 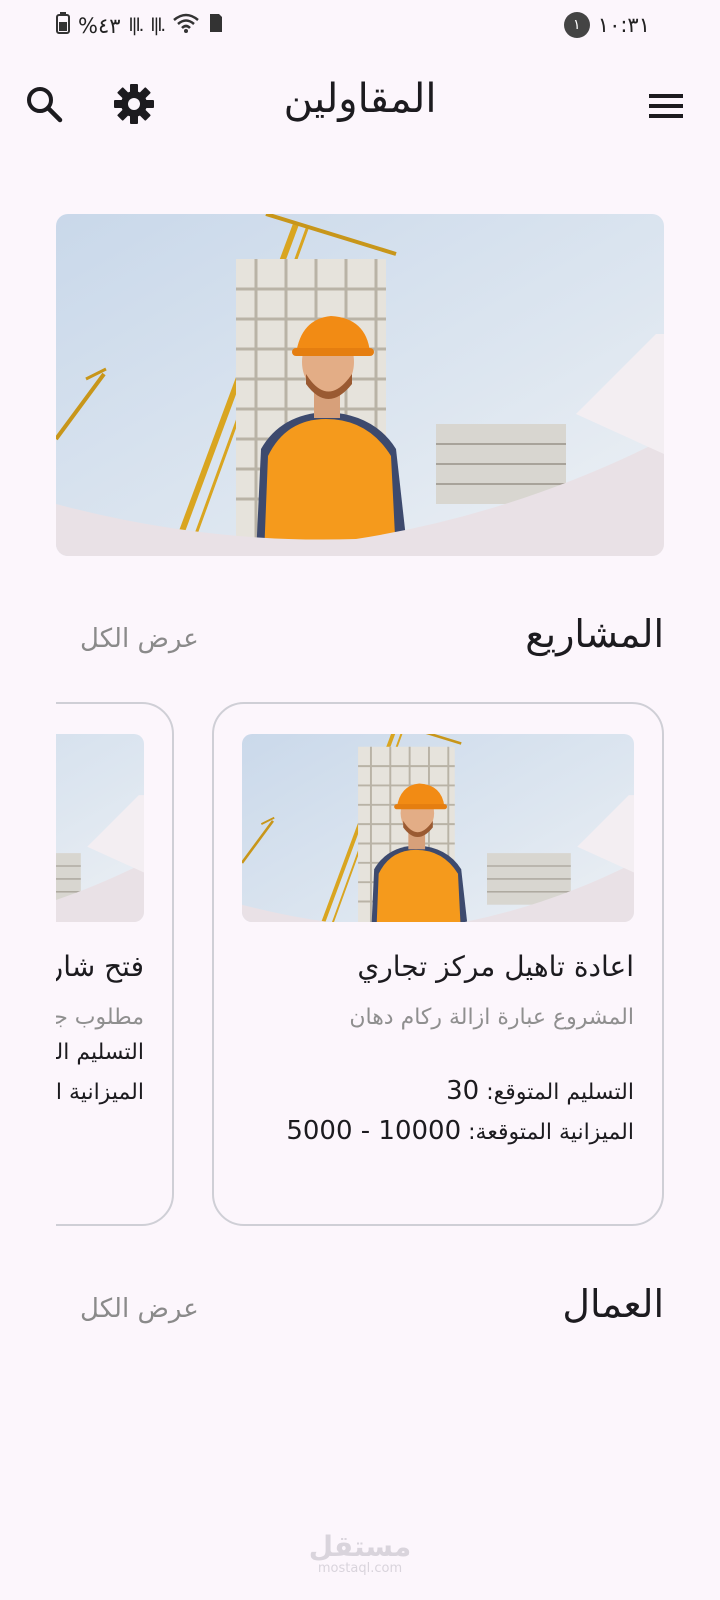 I want to click on watermark-logo: مستقل mostaql.com, so click(x=360, y=1553).